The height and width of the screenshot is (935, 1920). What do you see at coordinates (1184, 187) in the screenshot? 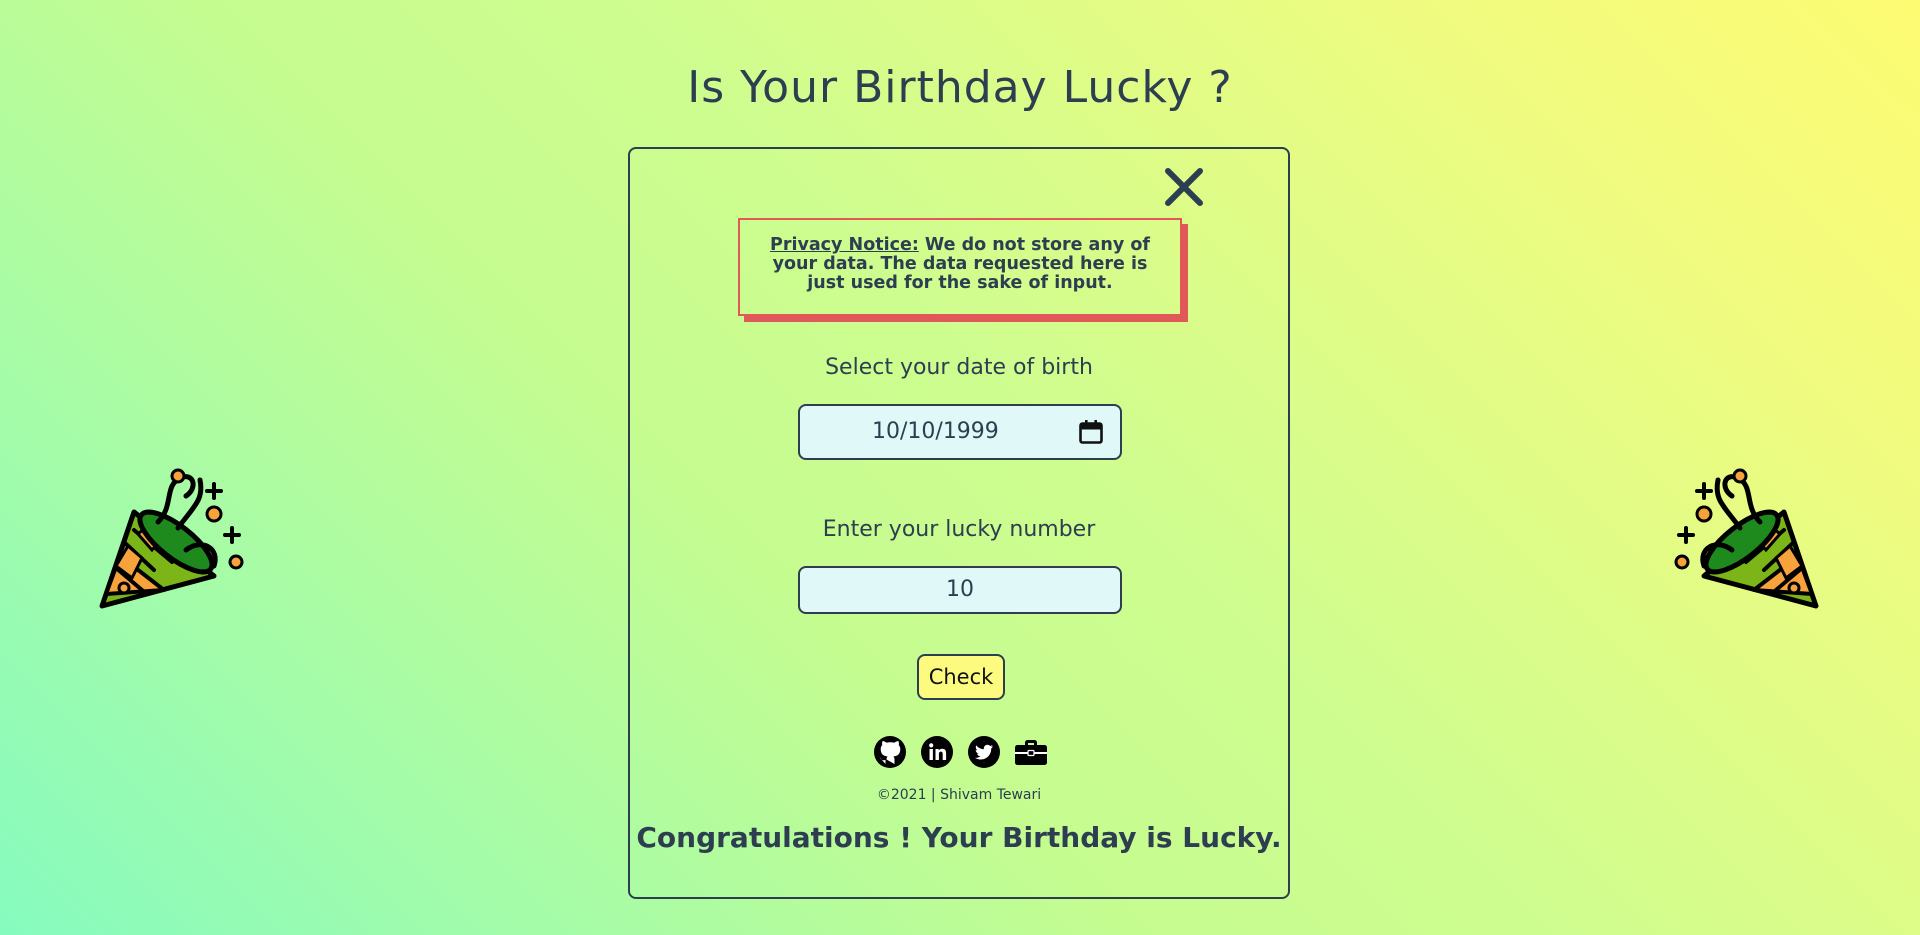
I see `close-icon` at bounding box center [1184, 187].